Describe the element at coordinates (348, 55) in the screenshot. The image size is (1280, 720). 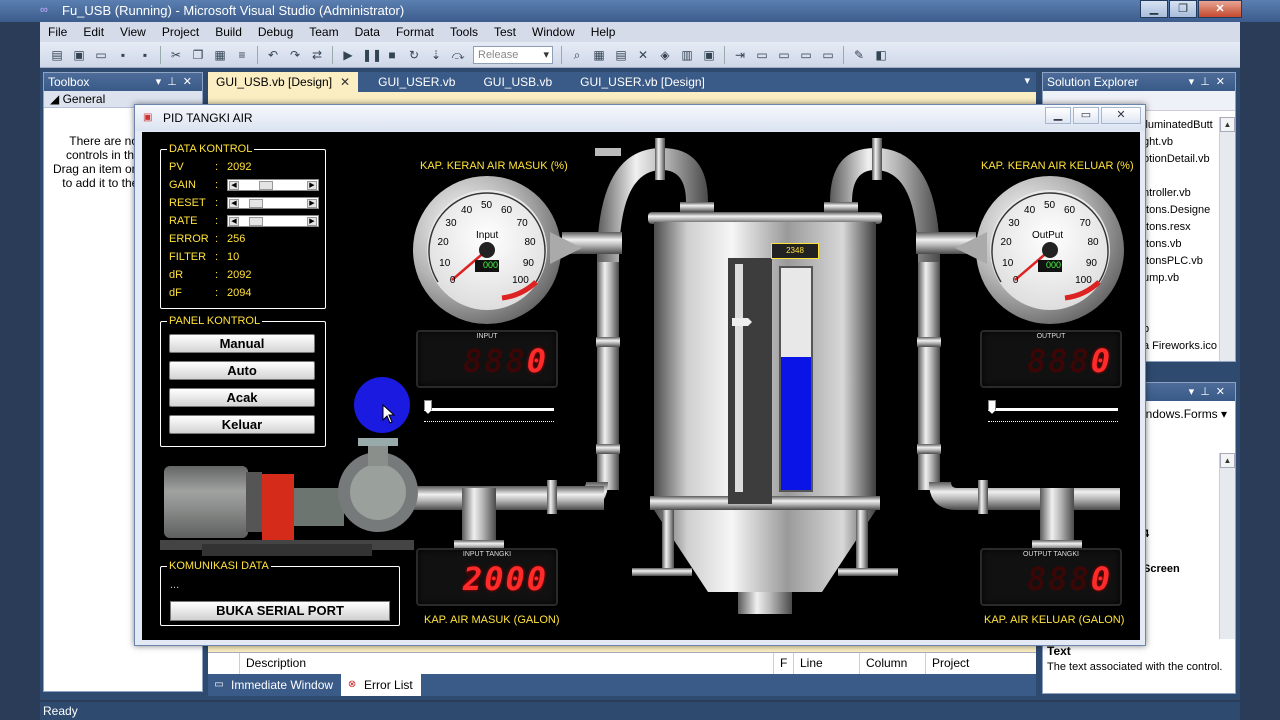
I see `start-debug-icon: ▶` at that location.